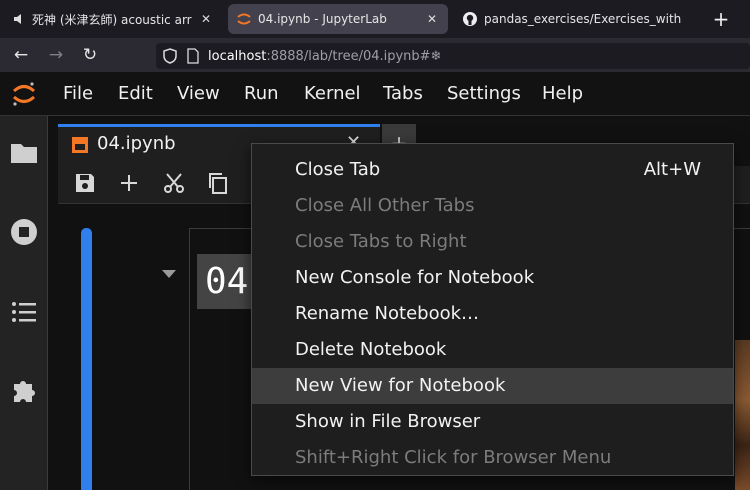 The height and width of the screenshot is (490, 750). I want to click on cell-heading-text: 04, so click(227, 281).